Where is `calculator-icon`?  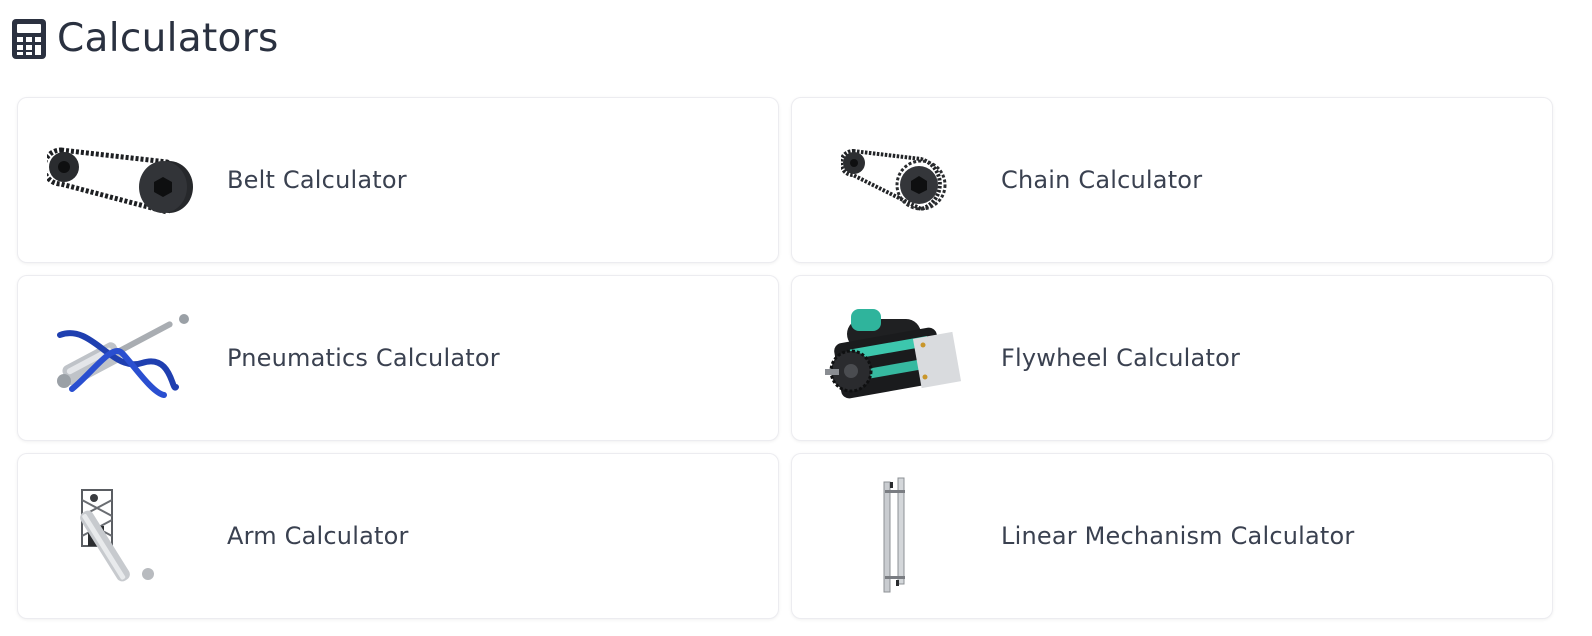 calculator-icon is located at coordinates (29, 39).